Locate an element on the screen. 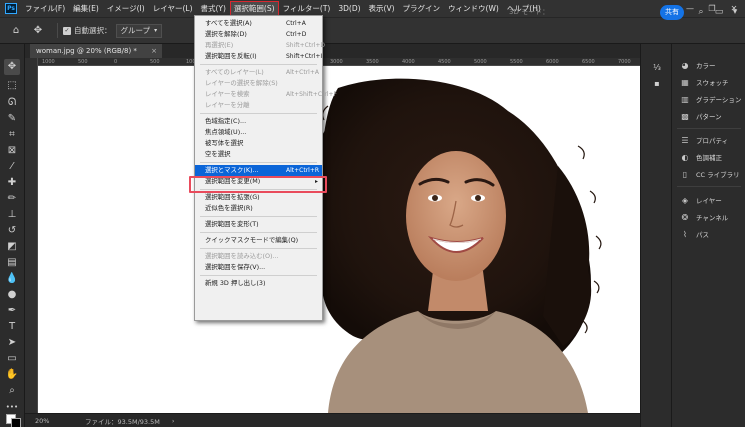 The image size is (745, 427). select-menu-item: 選択とマスク(K)... Alt+Ctrl+R is located at coordinates (258, 170).